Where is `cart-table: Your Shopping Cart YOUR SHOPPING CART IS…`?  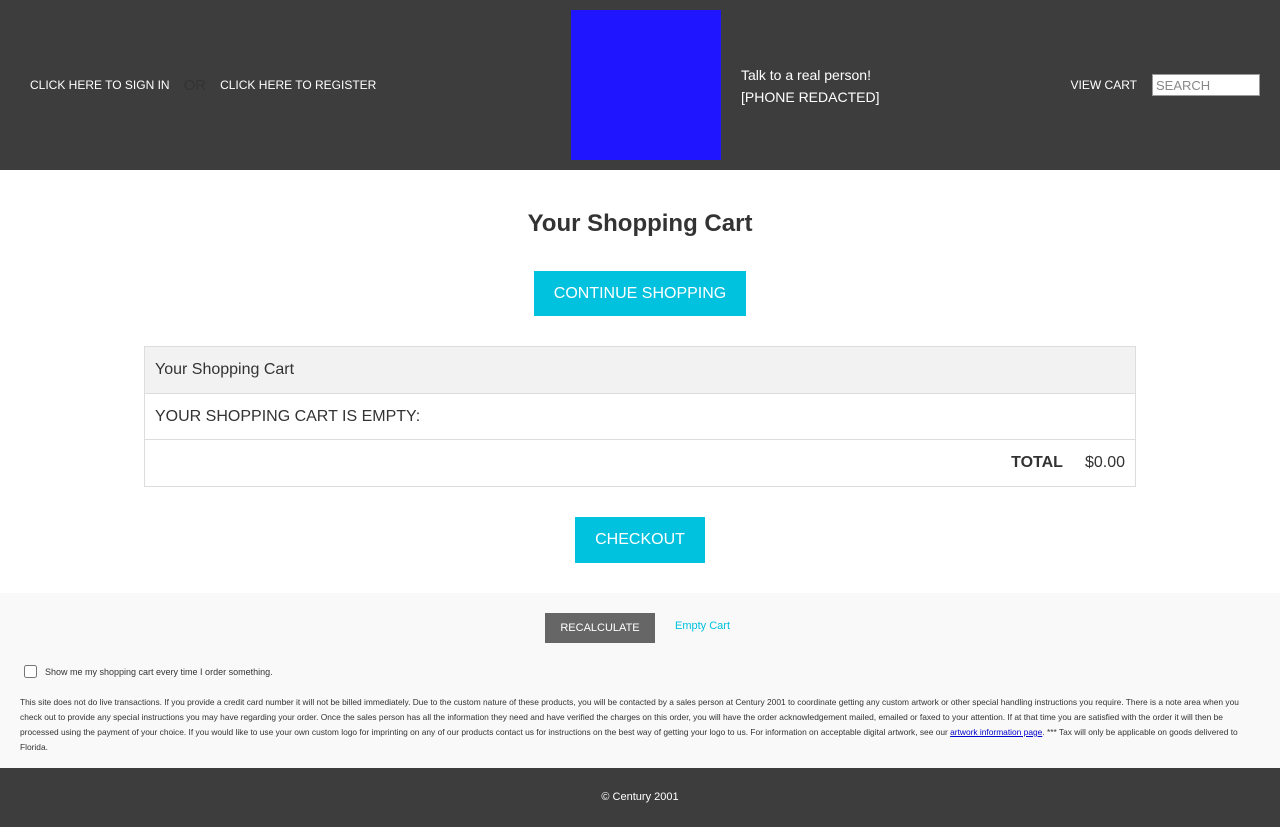
cart-table: Your Shopping Cart YOUR SHOPPING CART IS… is located at coordinates (640, 416).